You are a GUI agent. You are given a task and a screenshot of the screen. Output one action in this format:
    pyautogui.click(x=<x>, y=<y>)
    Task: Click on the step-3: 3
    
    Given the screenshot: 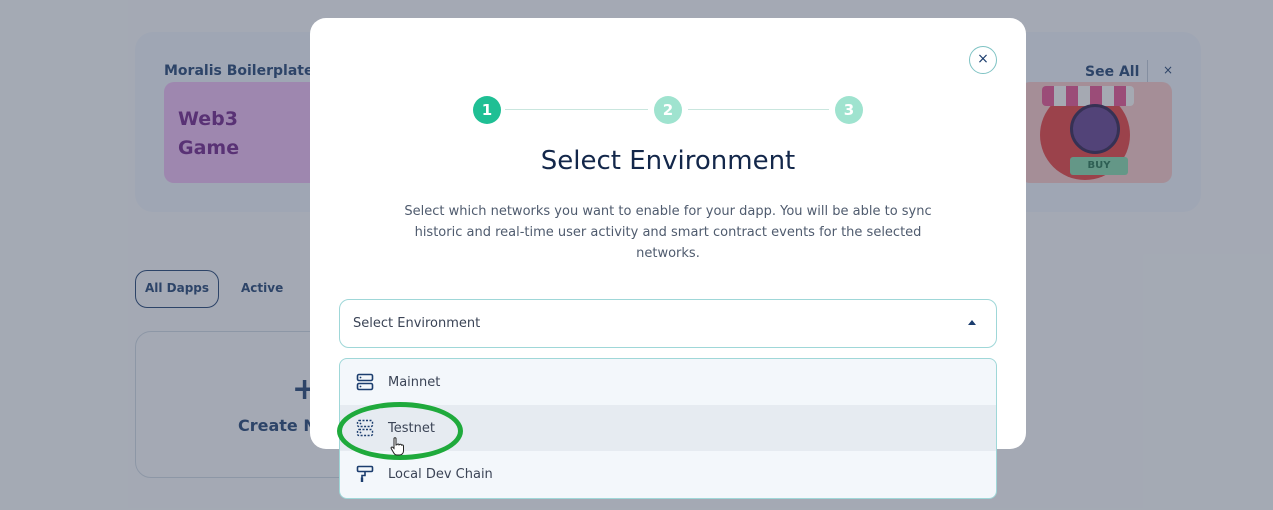 What is the action you would take?
    pyautogui.click(x=849, y=110)
    